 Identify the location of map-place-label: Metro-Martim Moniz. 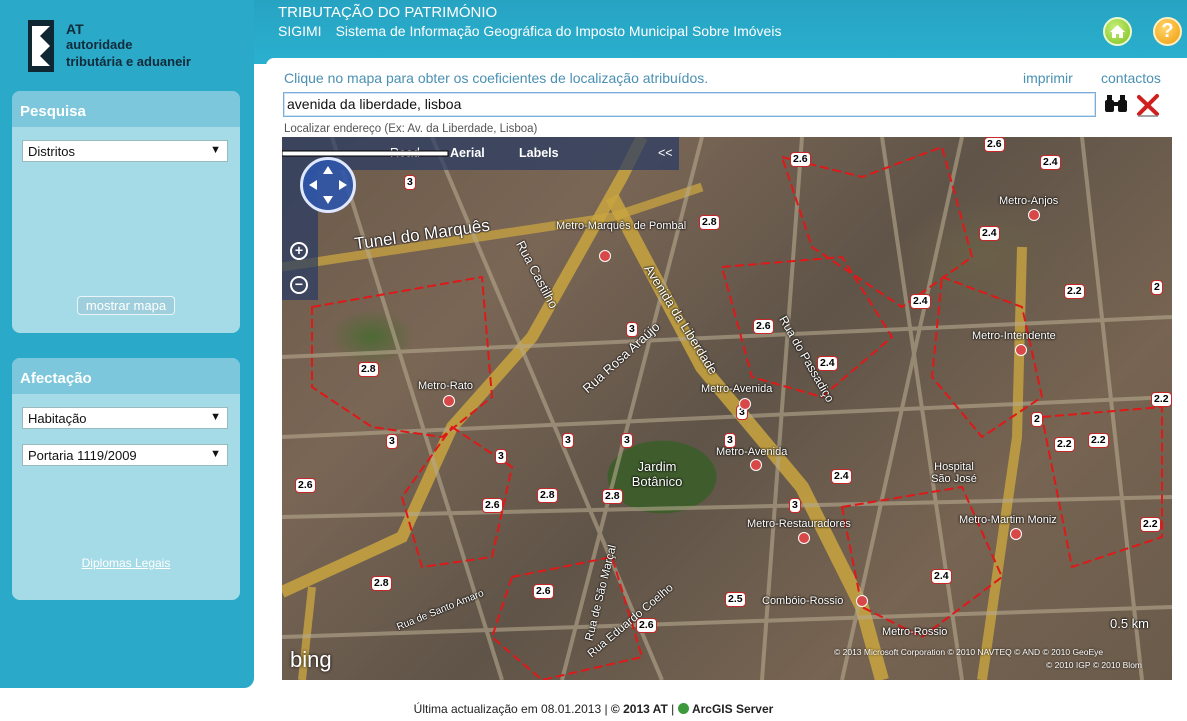
(1008, 520).